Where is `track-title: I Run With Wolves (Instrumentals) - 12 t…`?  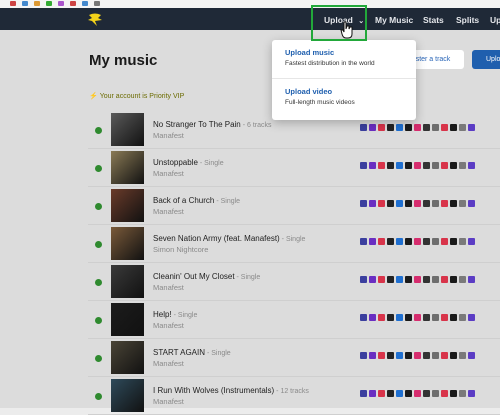
track-title: I Run With Wolves (Instrumentals) - 12 t… is located at coordinates (231, 390).